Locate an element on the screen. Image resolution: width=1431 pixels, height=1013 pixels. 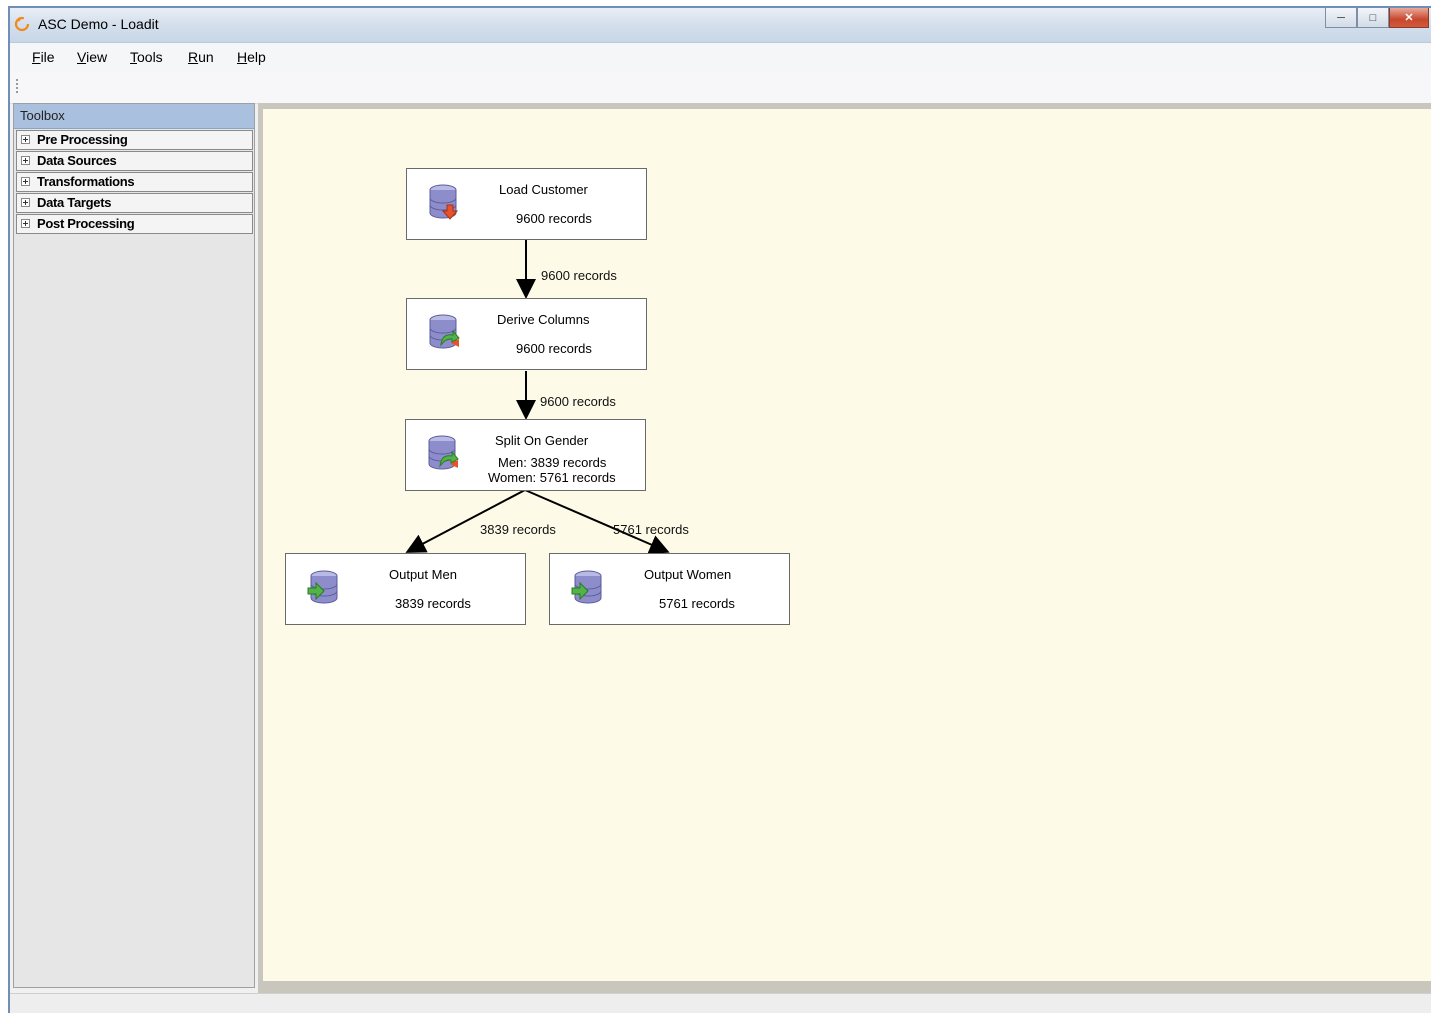
menu-view: View is located at coordinates (92, 57).